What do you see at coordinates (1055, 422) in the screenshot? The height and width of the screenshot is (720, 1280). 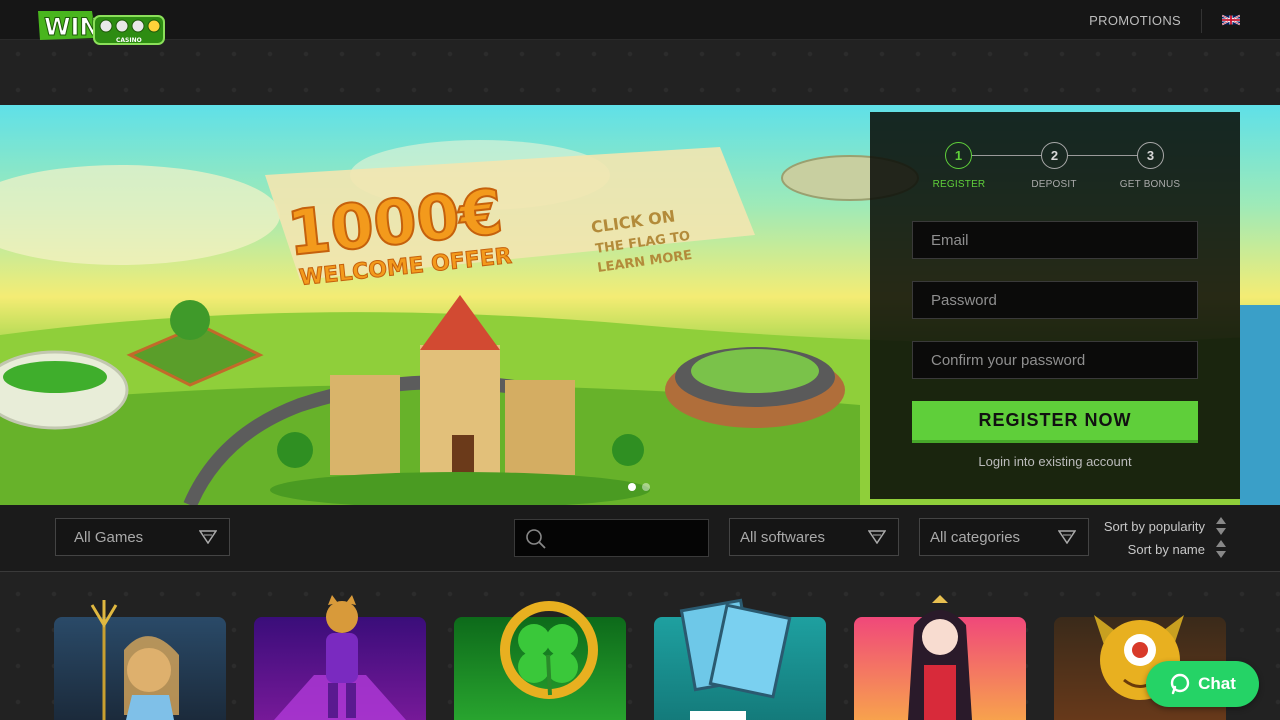 I see `register-now-button: REGISTER NOW` at bounding box center [1055, 422].